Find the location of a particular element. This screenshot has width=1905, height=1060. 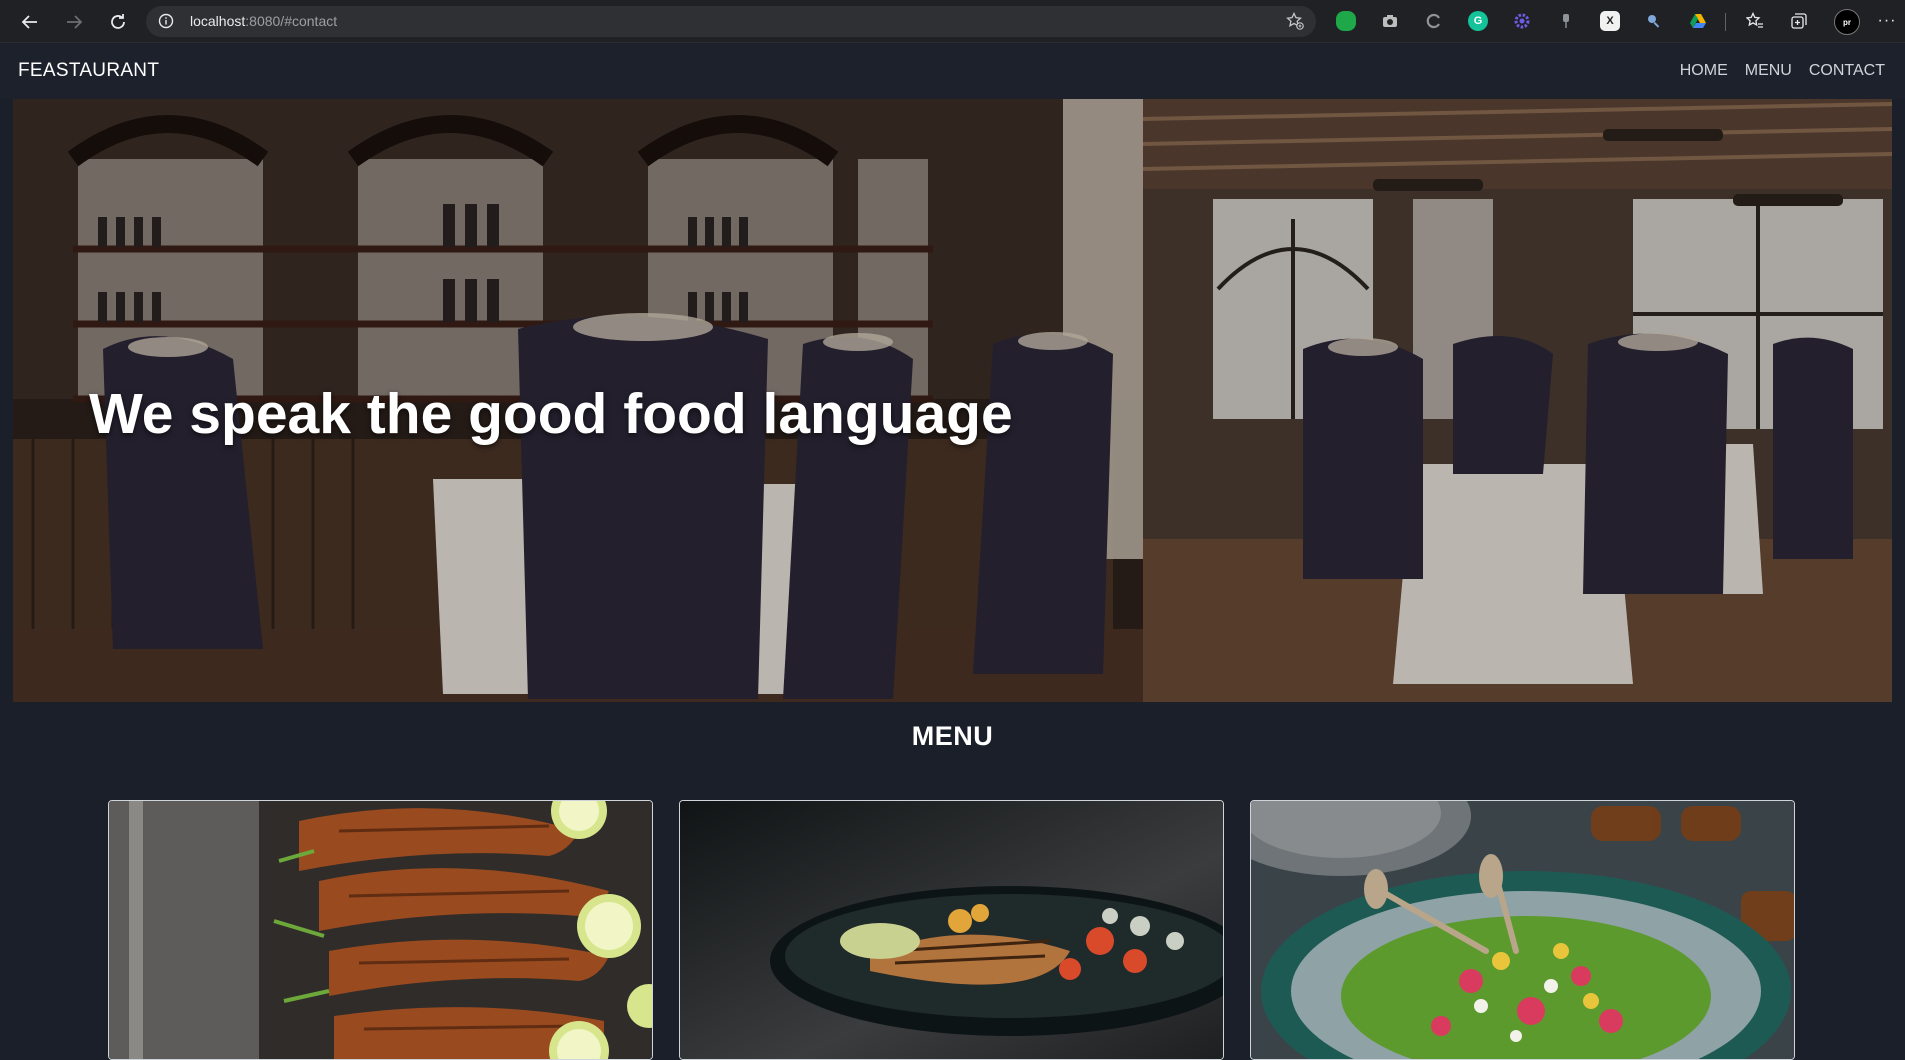

grilled-fish-image is located at coordinates (380, 930).